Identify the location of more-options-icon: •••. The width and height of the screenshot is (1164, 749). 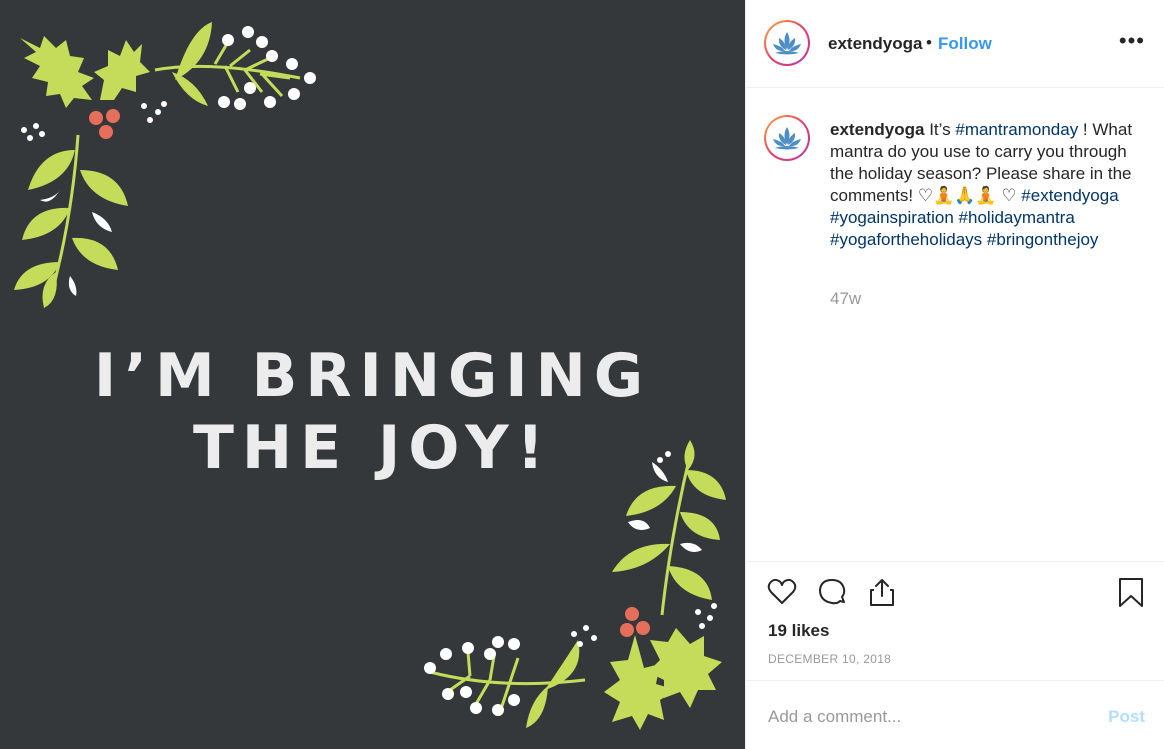
(1132, 41).